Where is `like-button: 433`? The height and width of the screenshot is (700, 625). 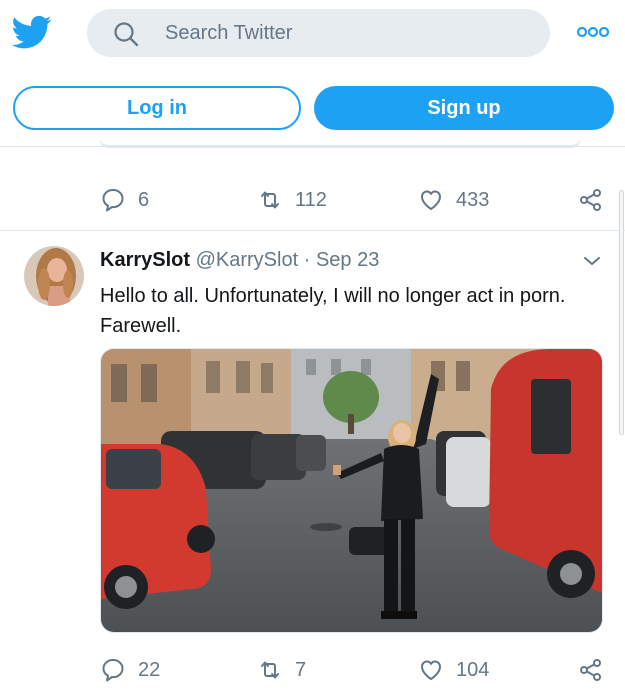 like-button: 433 is located at coordinates (453, 200).